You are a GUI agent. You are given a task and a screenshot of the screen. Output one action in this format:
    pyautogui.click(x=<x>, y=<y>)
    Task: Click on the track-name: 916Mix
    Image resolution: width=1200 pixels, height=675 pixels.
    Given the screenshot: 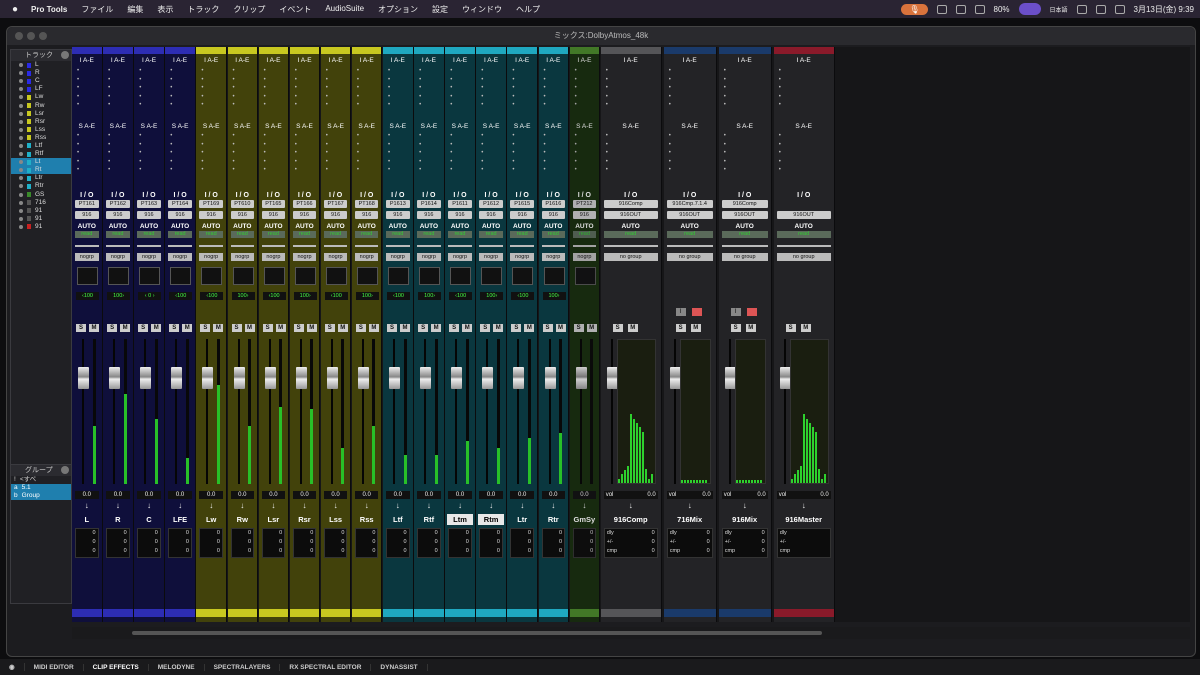 What is the action you would take?
    pyautogui.click(x=745, y=519)
    